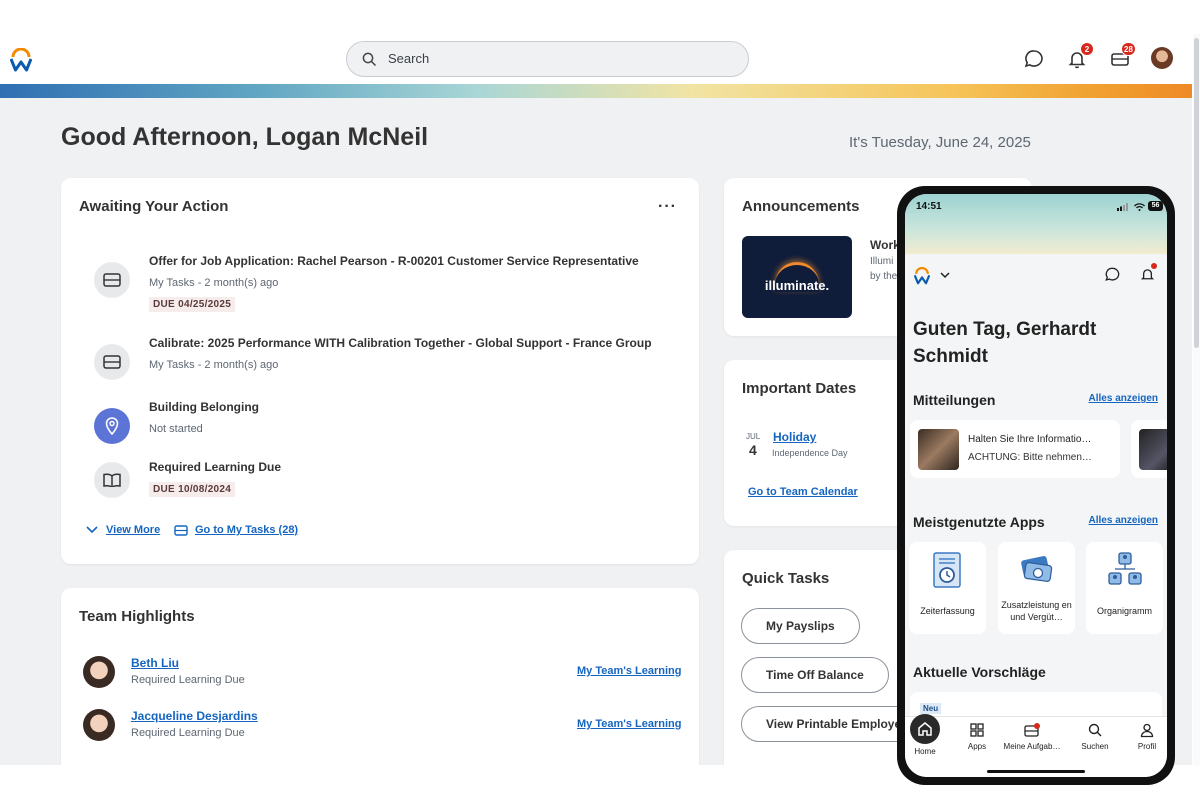 This screenshot has height=800, width=1200. I want to click on tab-home: Home, so click(927, 735).